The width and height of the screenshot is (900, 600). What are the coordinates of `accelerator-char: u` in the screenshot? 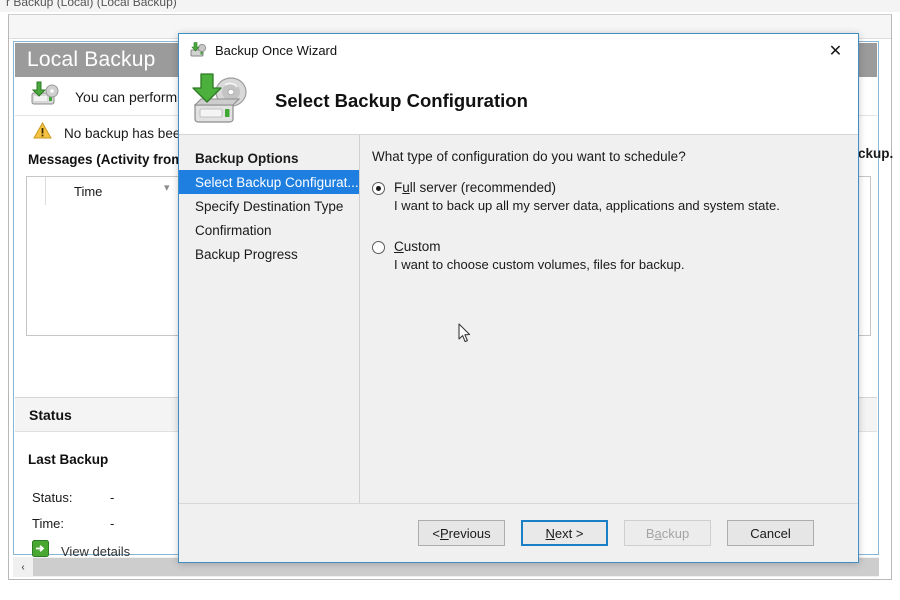 It's located at (406, 187).